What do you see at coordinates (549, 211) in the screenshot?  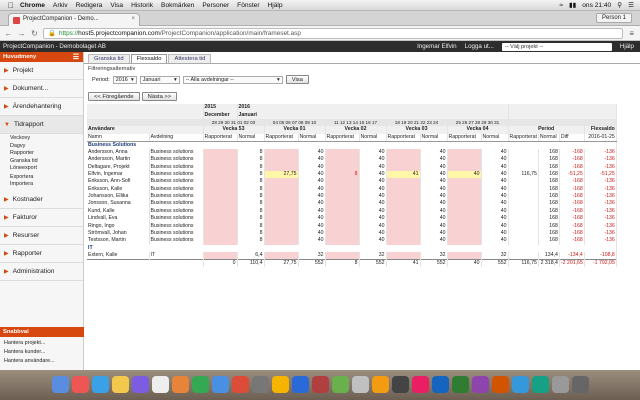 I see `period-normal: 168` at bounding box center [549, 211].